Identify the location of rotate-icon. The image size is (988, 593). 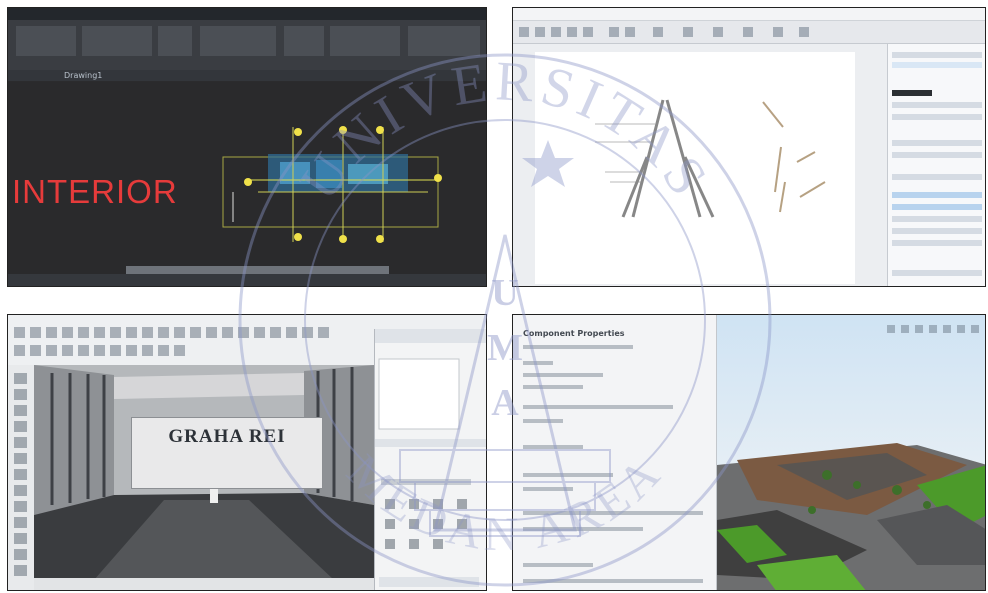
(131, 332).